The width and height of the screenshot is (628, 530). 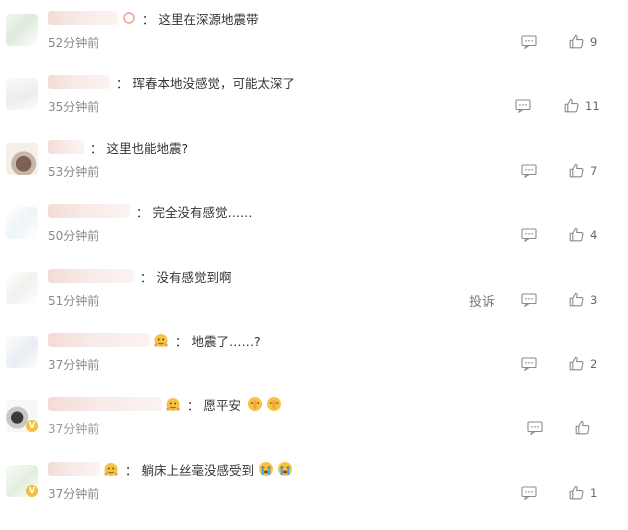 I want to click on comment-line: ： 愿平安, so click(x=165, y=404).